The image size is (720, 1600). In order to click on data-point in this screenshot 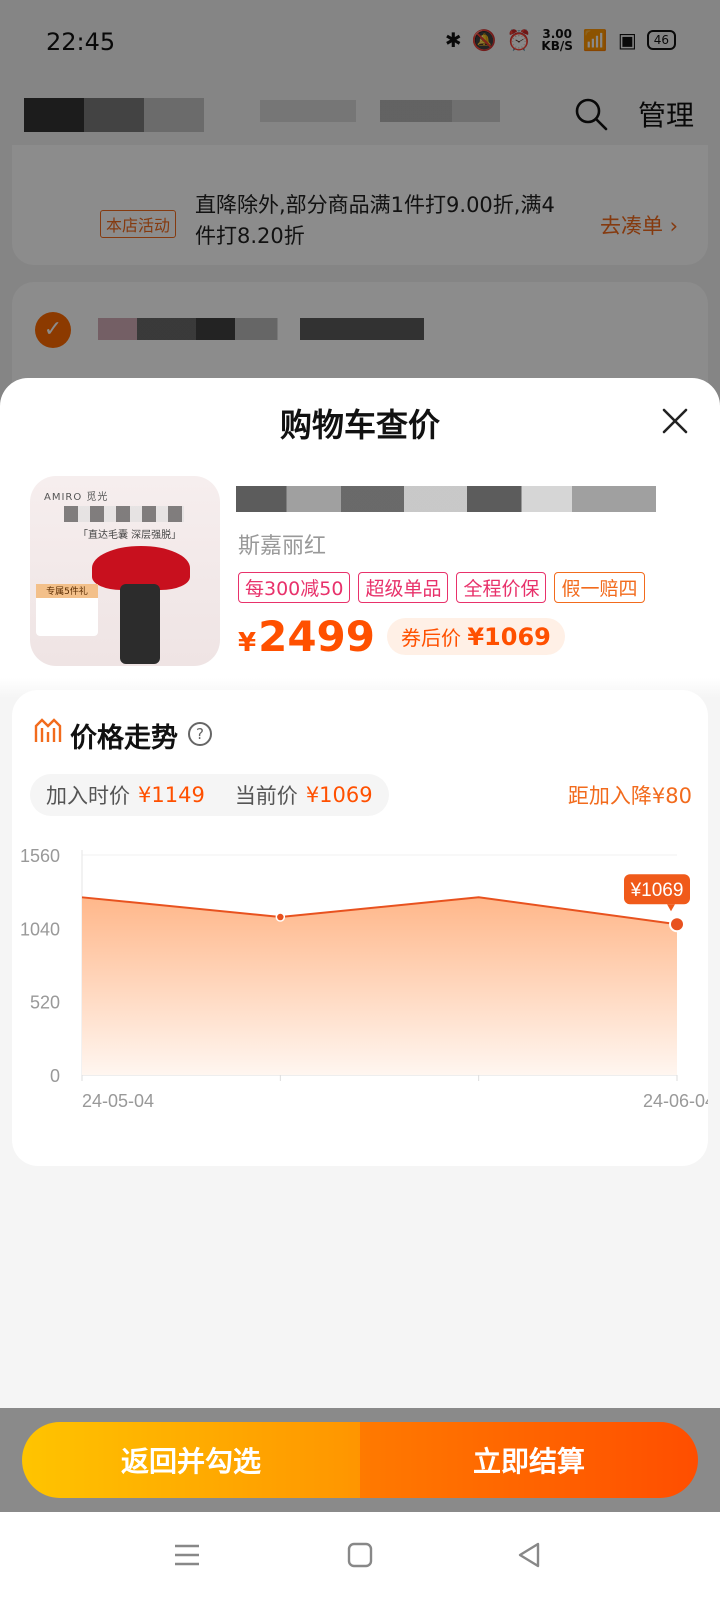, I will do `click(280, 917)`.